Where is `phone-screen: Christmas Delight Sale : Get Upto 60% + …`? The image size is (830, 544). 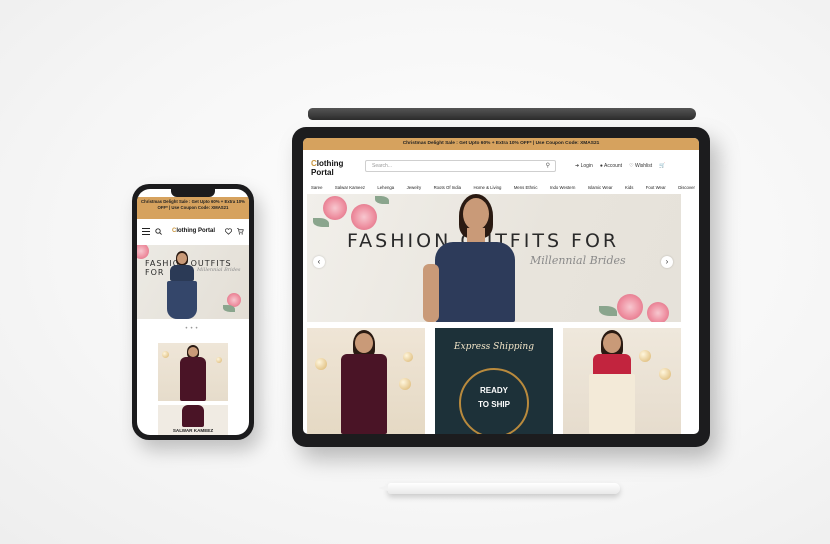
phone-screen: Christmas Delight Sale : Get Upto 60% + … is located at coordinates (193, 312).